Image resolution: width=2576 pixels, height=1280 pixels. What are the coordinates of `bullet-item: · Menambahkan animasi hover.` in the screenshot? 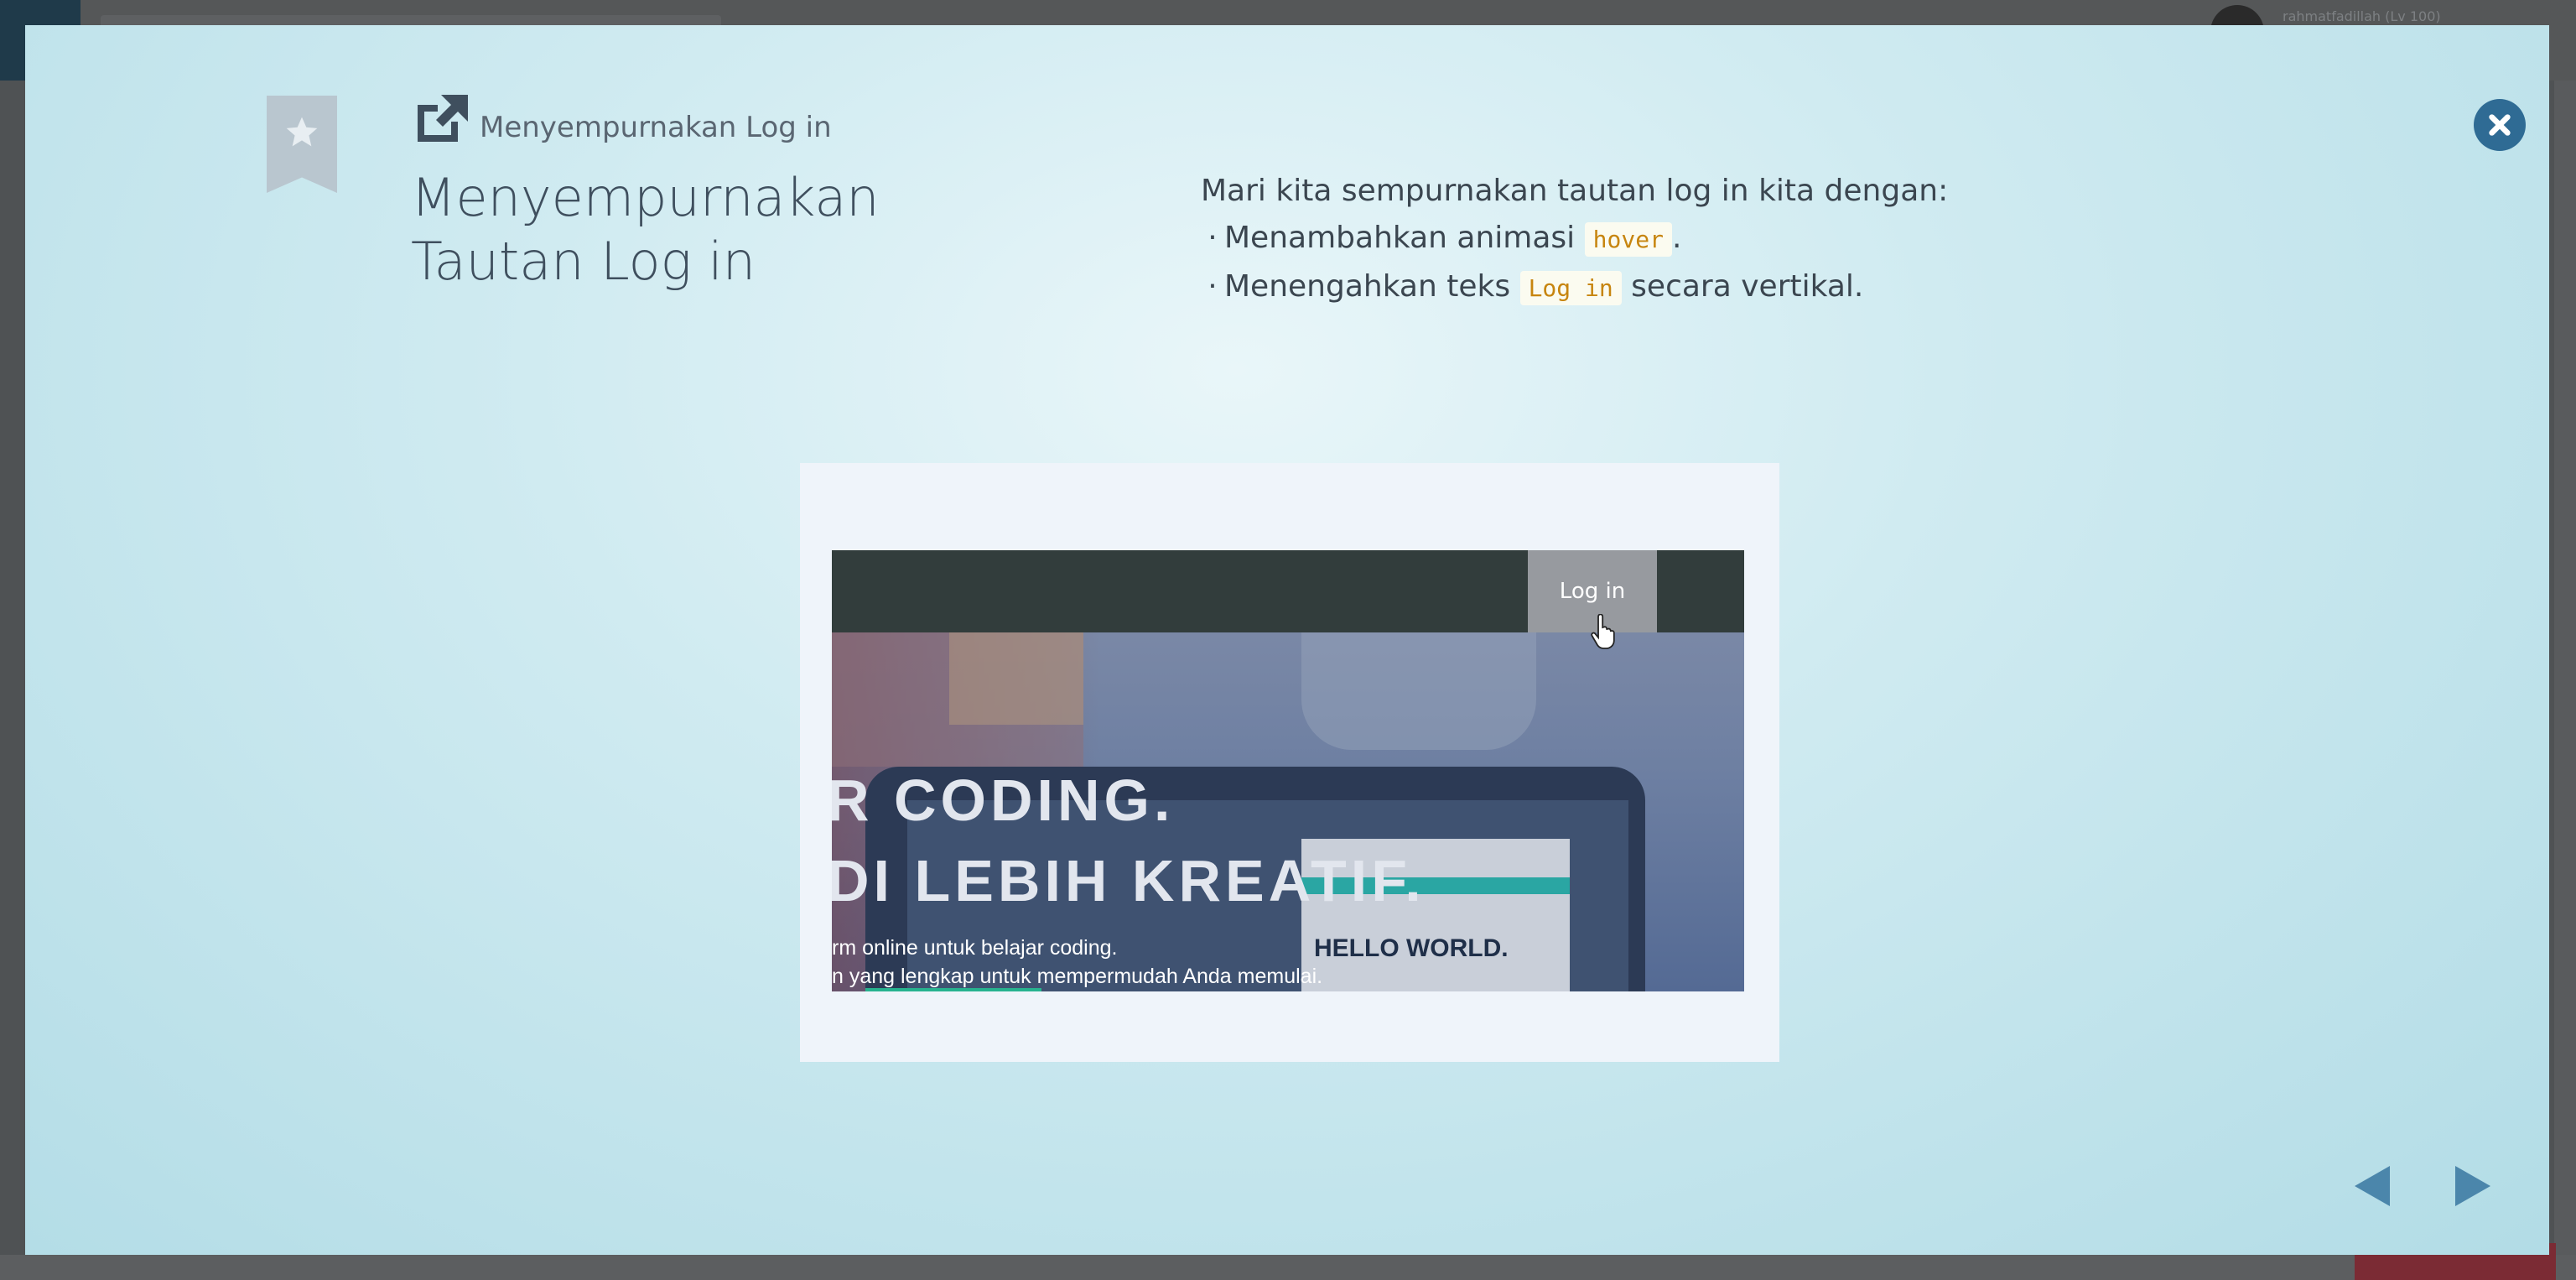 It's located at (1574, 239).